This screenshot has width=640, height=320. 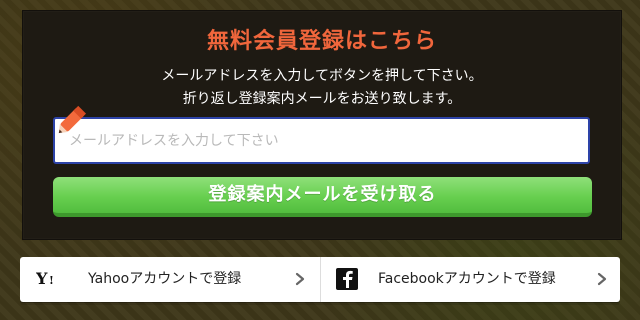 What do you see at coordinates (322, 197) in the screenshot?
I see `submit-signup-email-button: 登録案内メールを受け取る` at bounding box center [322, 197].